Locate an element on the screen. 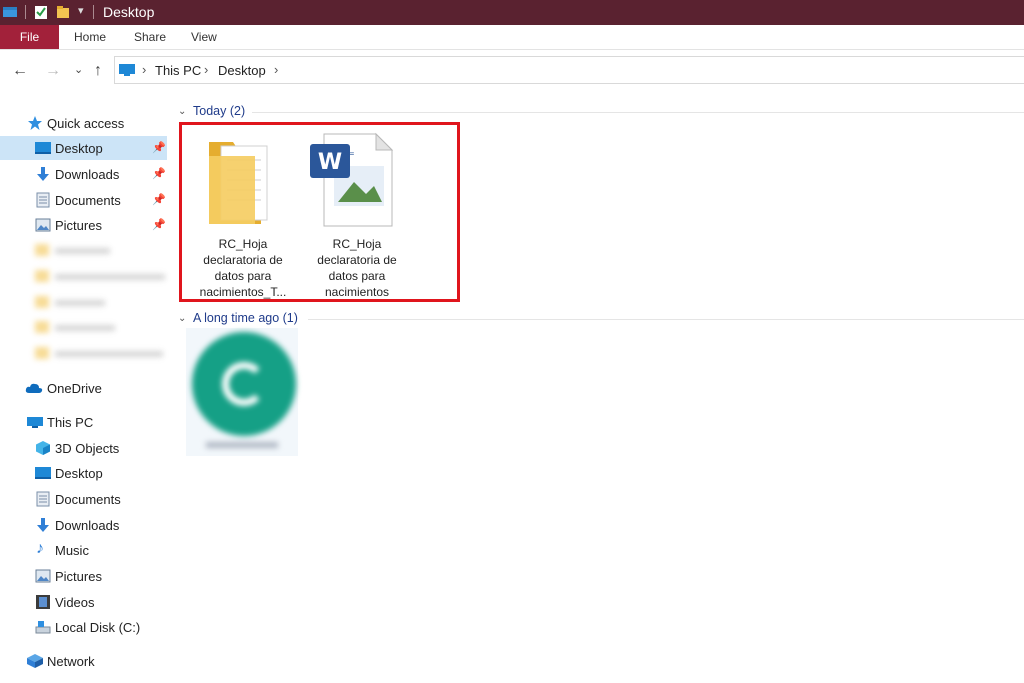  sidebar-item-desktop: Desktop 📌 is located at coordinates (83, 148).